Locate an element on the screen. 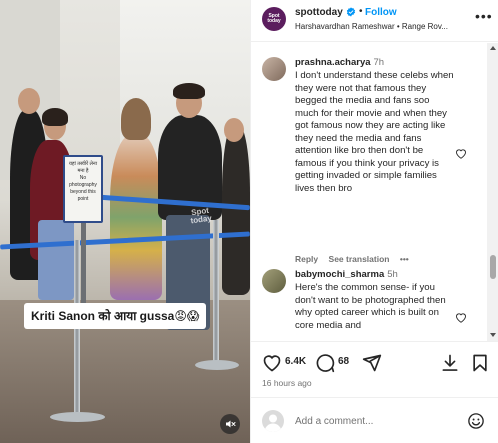 This screenshot has height=443, width=498. post-actions-bar: 6.4K 68 16 hours ago is located at coordinates (374, 368).